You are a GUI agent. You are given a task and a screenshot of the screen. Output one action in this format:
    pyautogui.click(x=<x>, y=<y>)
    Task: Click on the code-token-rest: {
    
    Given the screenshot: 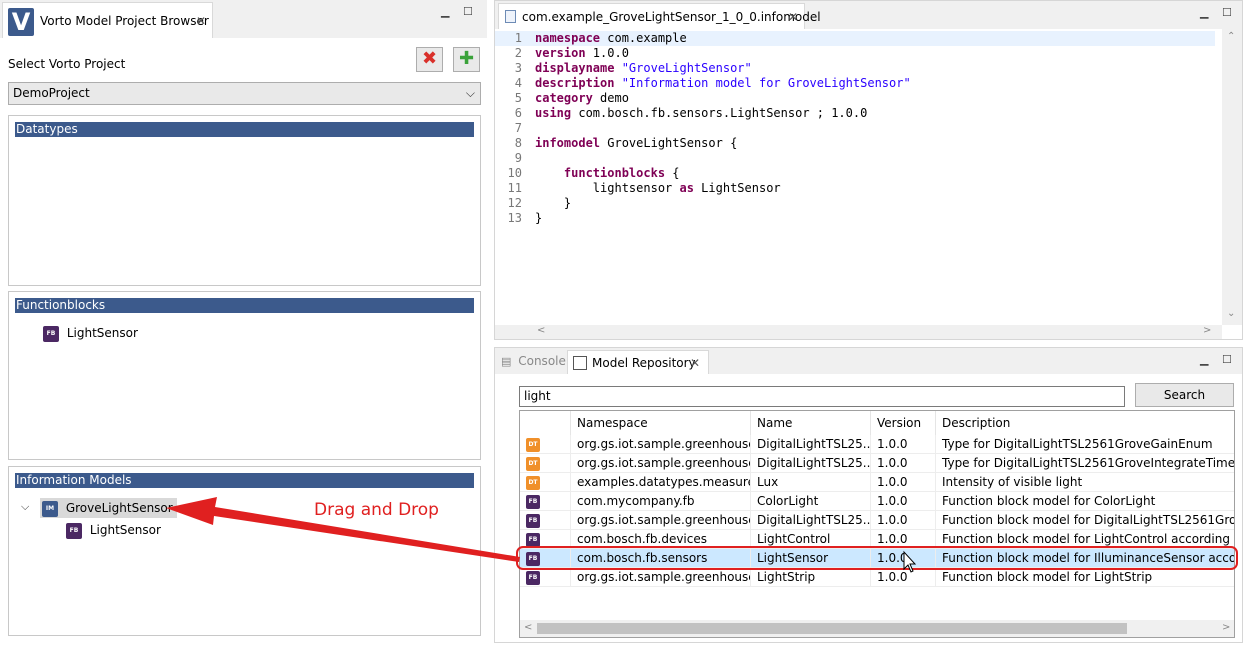 What is the action you would take?
    pyautogui.click(x=672, y=173)
    